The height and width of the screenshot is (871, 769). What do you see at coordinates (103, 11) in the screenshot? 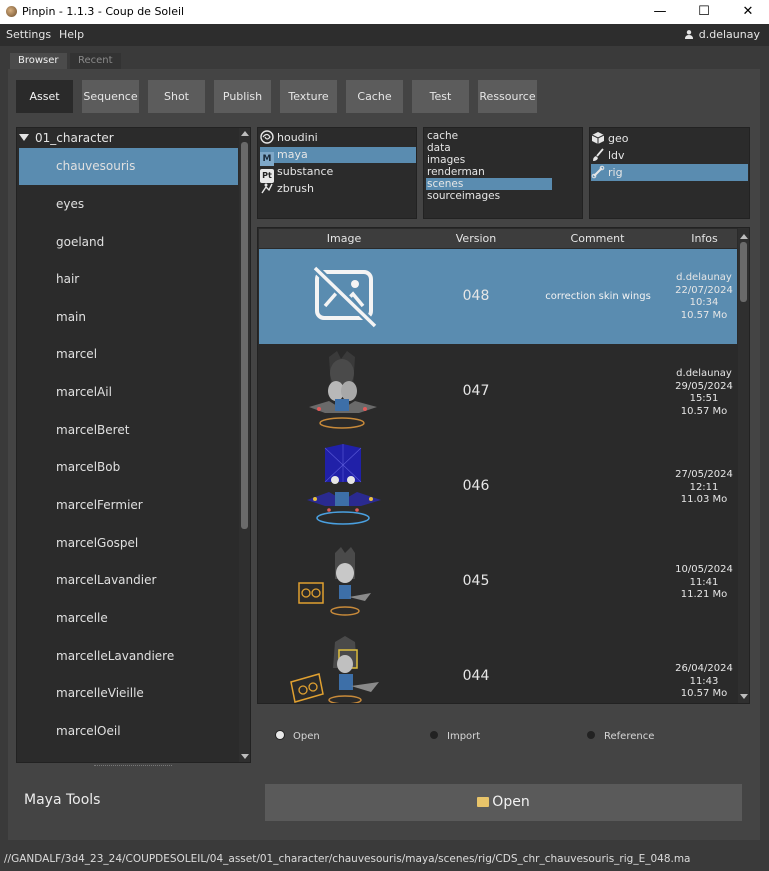
I see `window-title: Pinpin - 1.1.3 - Coup de Soleil` at bounding box center [103, 11].